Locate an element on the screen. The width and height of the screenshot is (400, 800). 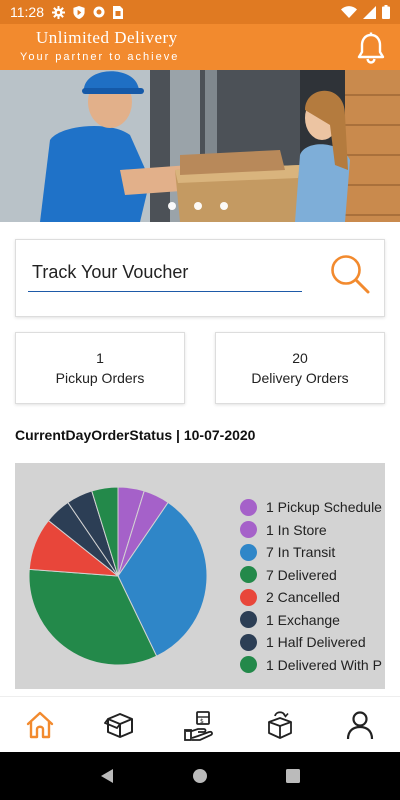
legend-label: 1 Delivered With P is located at coordinates (324, 664).